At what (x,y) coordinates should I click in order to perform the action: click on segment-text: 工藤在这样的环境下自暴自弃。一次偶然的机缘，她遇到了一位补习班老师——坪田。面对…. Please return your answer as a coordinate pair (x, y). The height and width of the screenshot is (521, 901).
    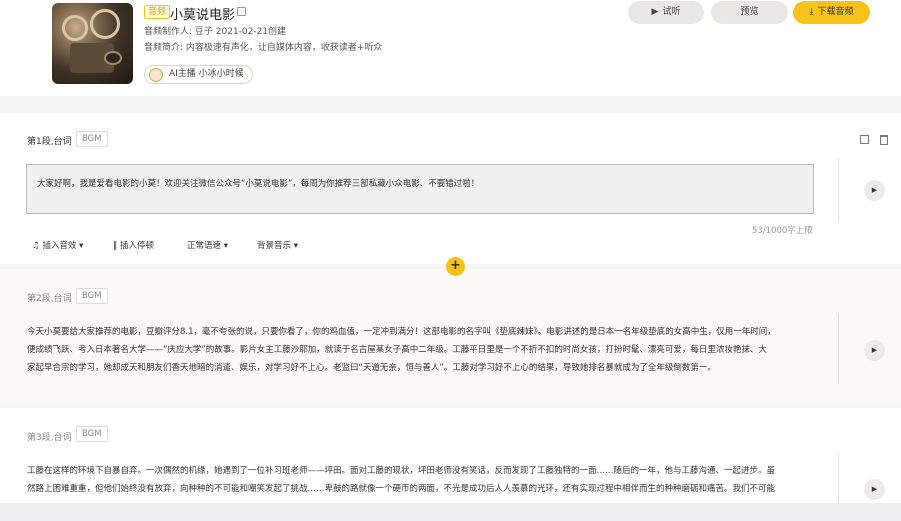
    Looking at the image, I should click on (419, 480).